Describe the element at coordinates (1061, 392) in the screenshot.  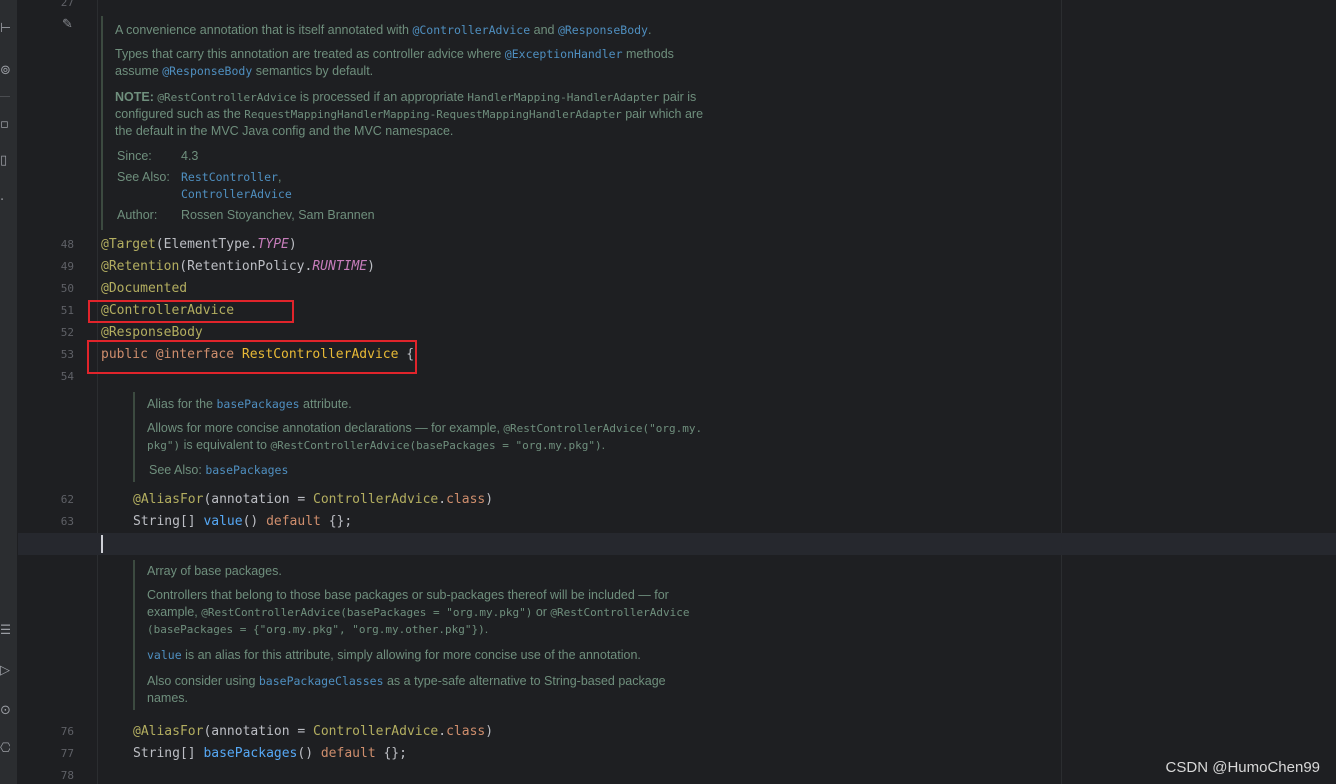
I see `right-margin-guide` at that location.